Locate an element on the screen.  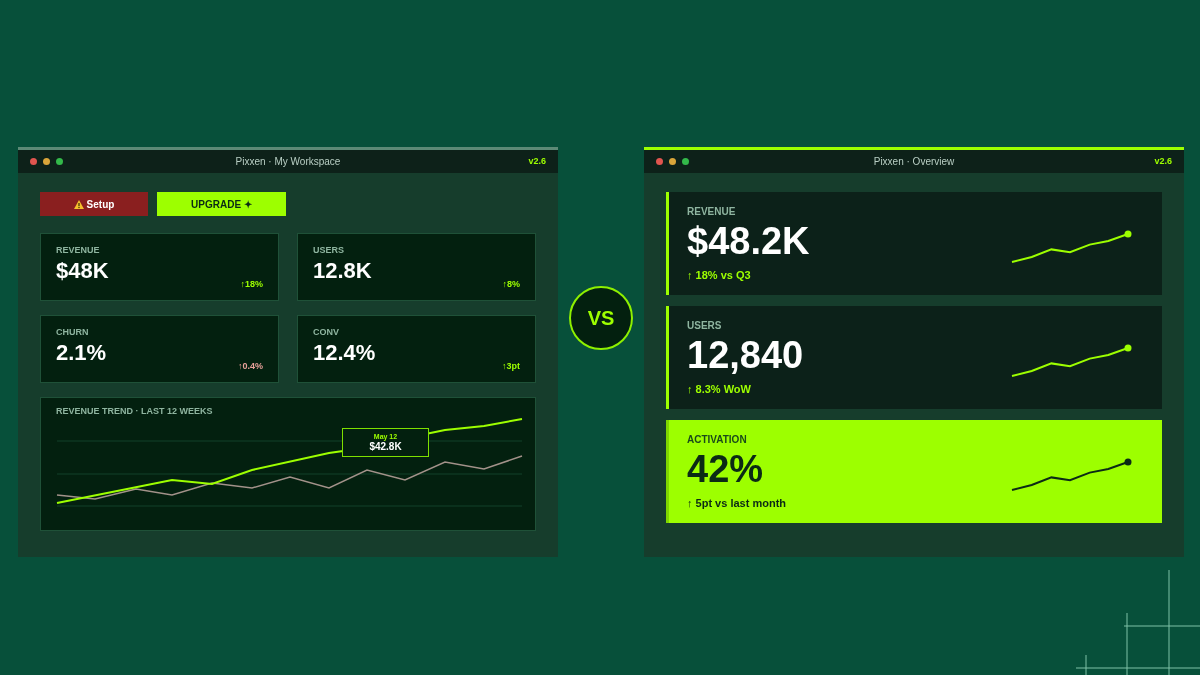
kpi-delta: ↑ 18% vs Q3 is located at coordinates (719, 275).